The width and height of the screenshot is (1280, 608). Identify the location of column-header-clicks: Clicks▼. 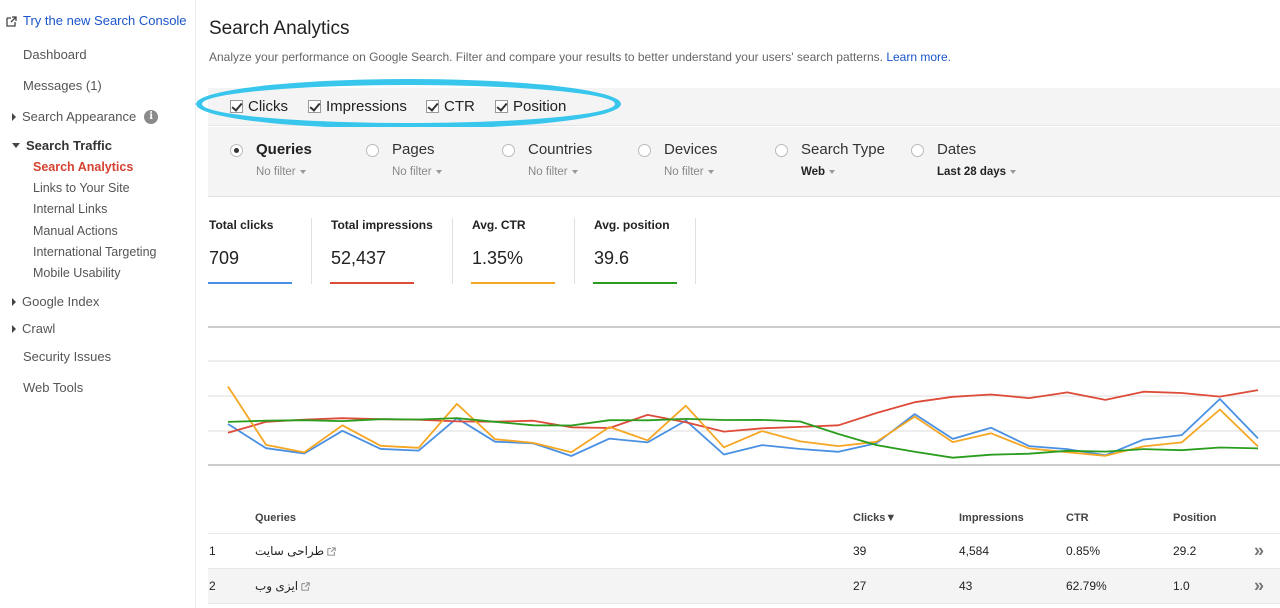
(874, 518).